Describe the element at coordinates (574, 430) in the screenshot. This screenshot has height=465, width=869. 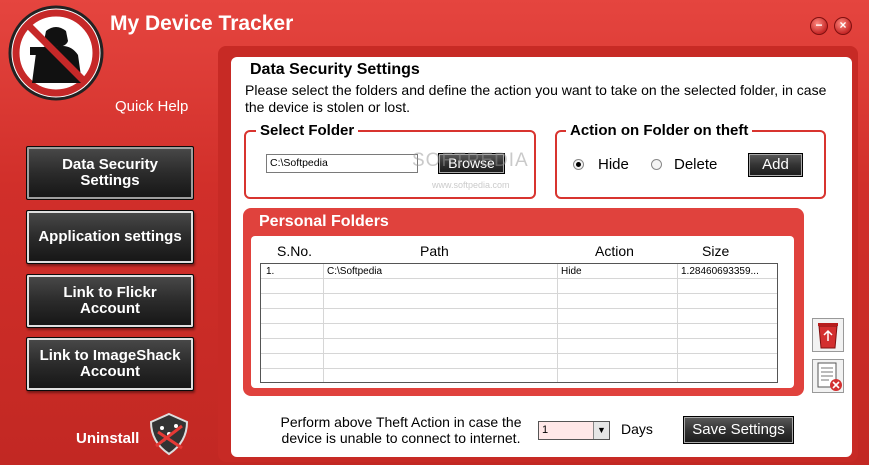
I see `days-select: 1 ▼` at that location.